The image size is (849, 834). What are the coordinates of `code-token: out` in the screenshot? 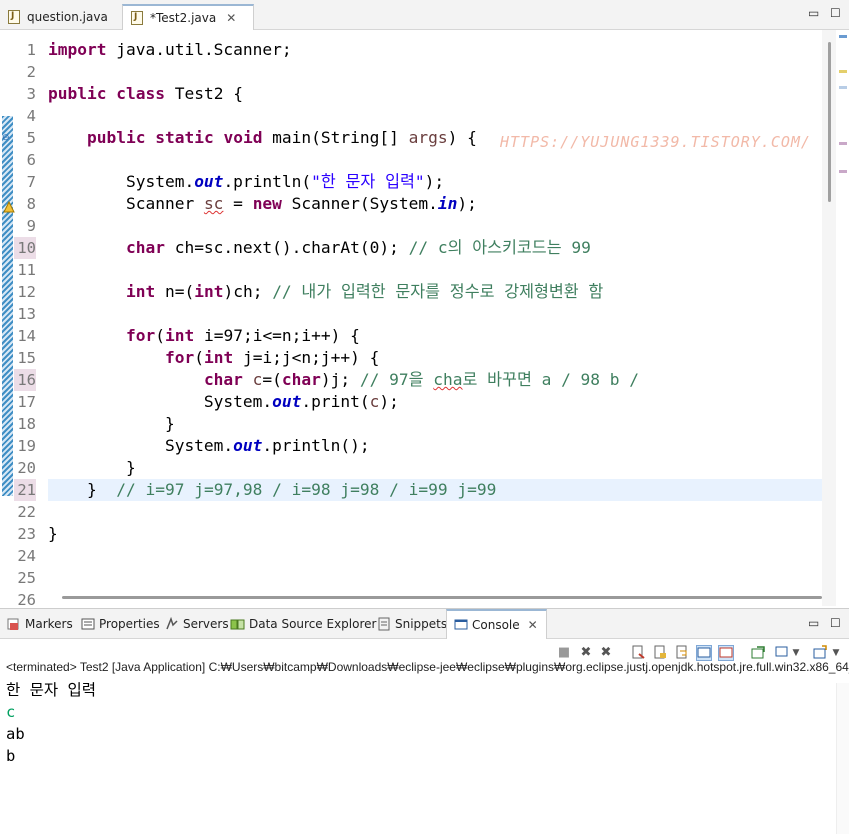 It's located at (209, 181).